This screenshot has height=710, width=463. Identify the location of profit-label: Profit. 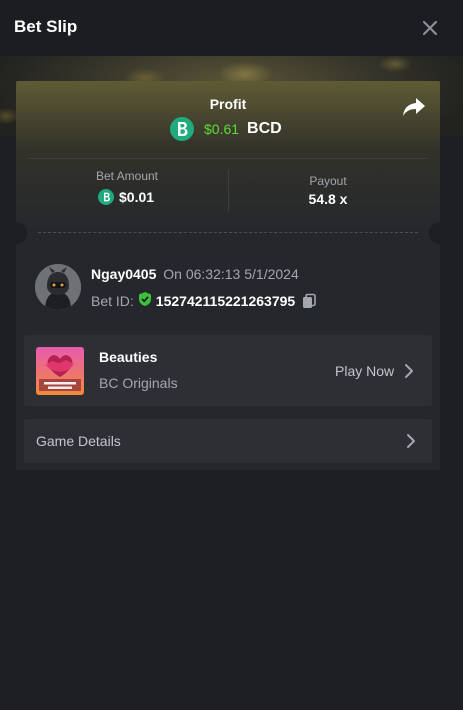
(228, 104).